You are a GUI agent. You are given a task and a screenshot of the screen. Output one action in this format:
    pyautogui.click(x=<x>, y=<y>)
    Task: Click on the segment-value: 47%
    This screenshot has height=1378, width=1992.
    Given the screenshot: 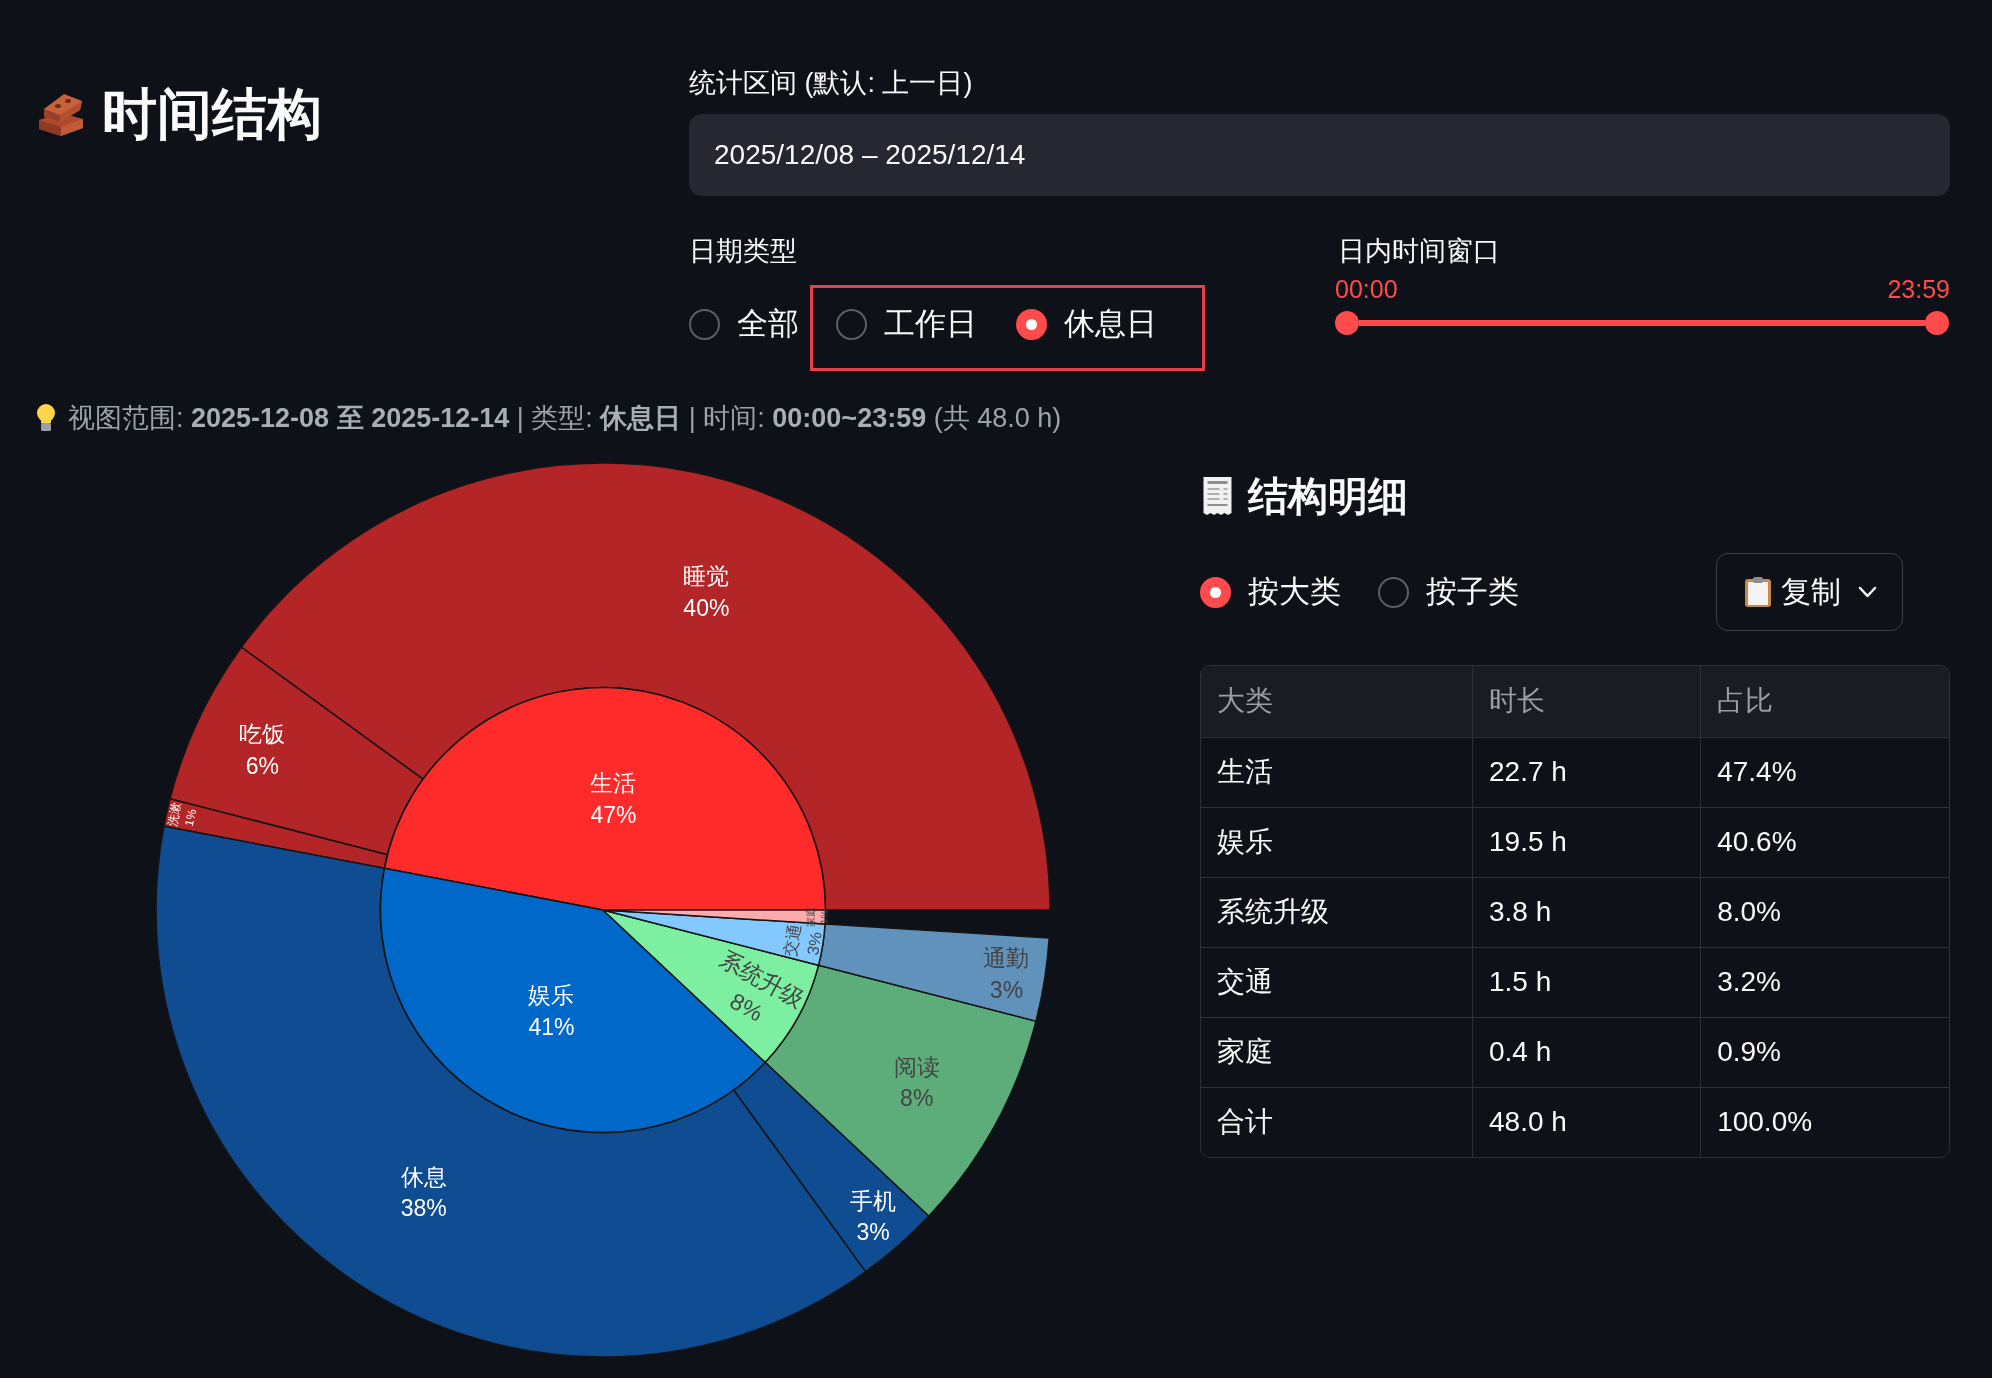 What is the action you would take?
    pyautogui.click(x=613, y=814)
    